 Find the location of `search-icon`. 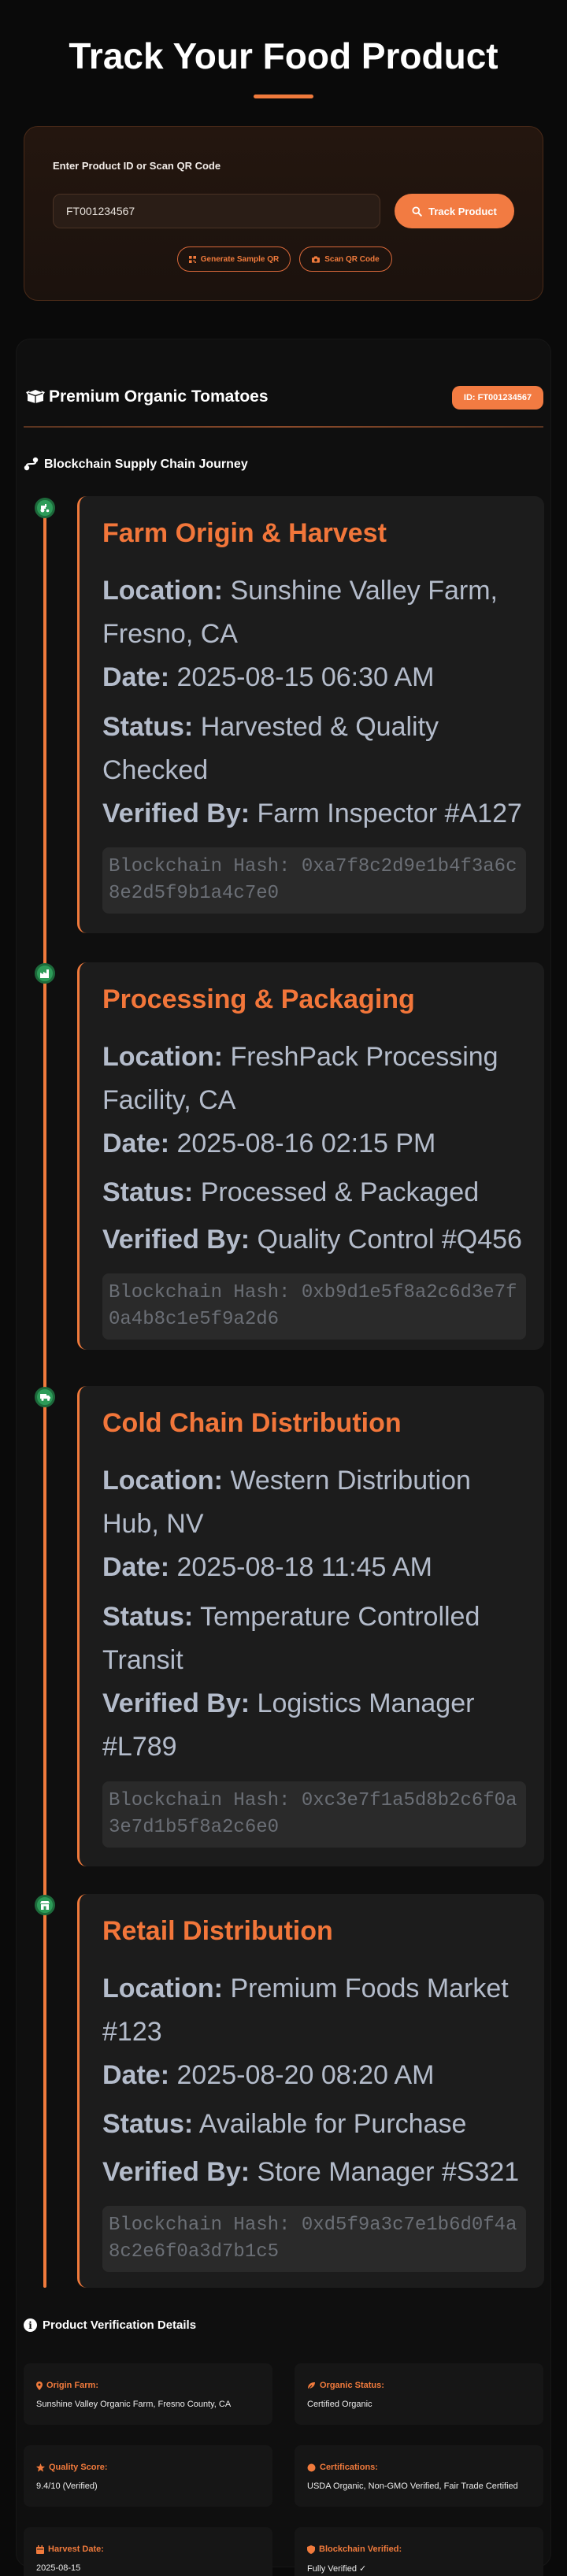

search-icon is located at coordinates (417, 211).